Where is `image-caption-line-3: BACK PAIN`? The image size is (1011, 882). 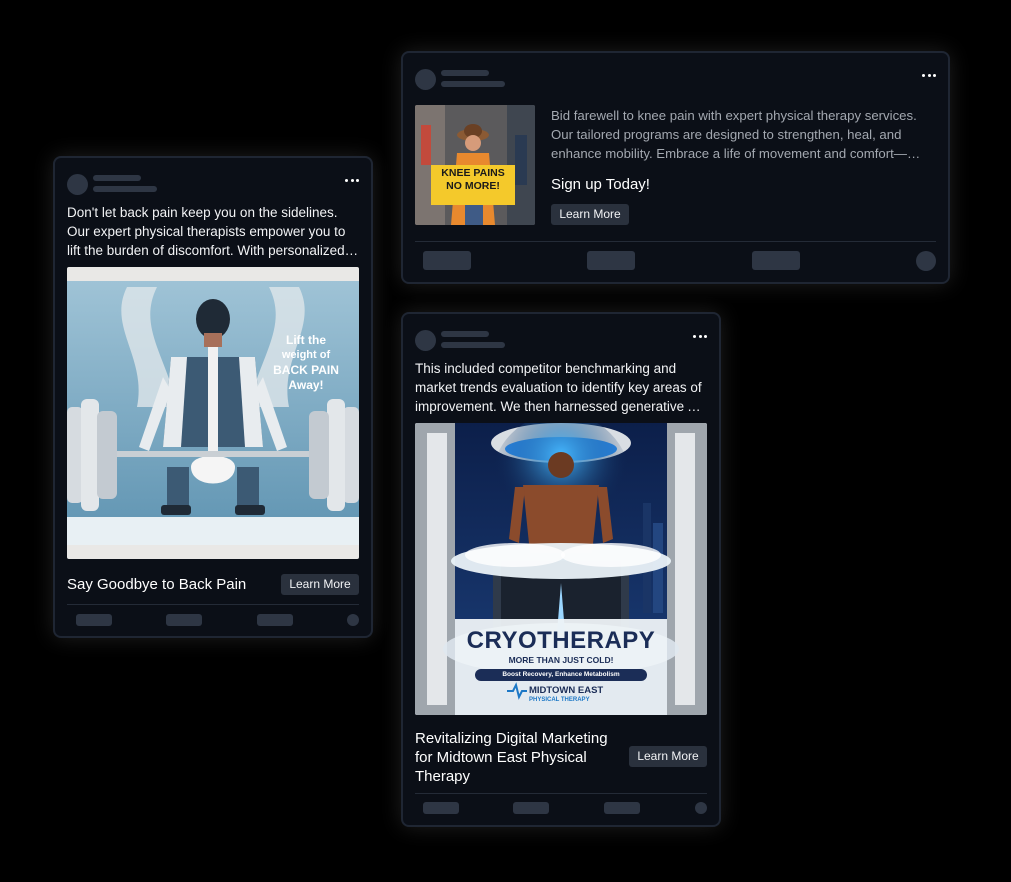 image-caption-line-3: BACK PAIN is located at coordinates (306, 370).